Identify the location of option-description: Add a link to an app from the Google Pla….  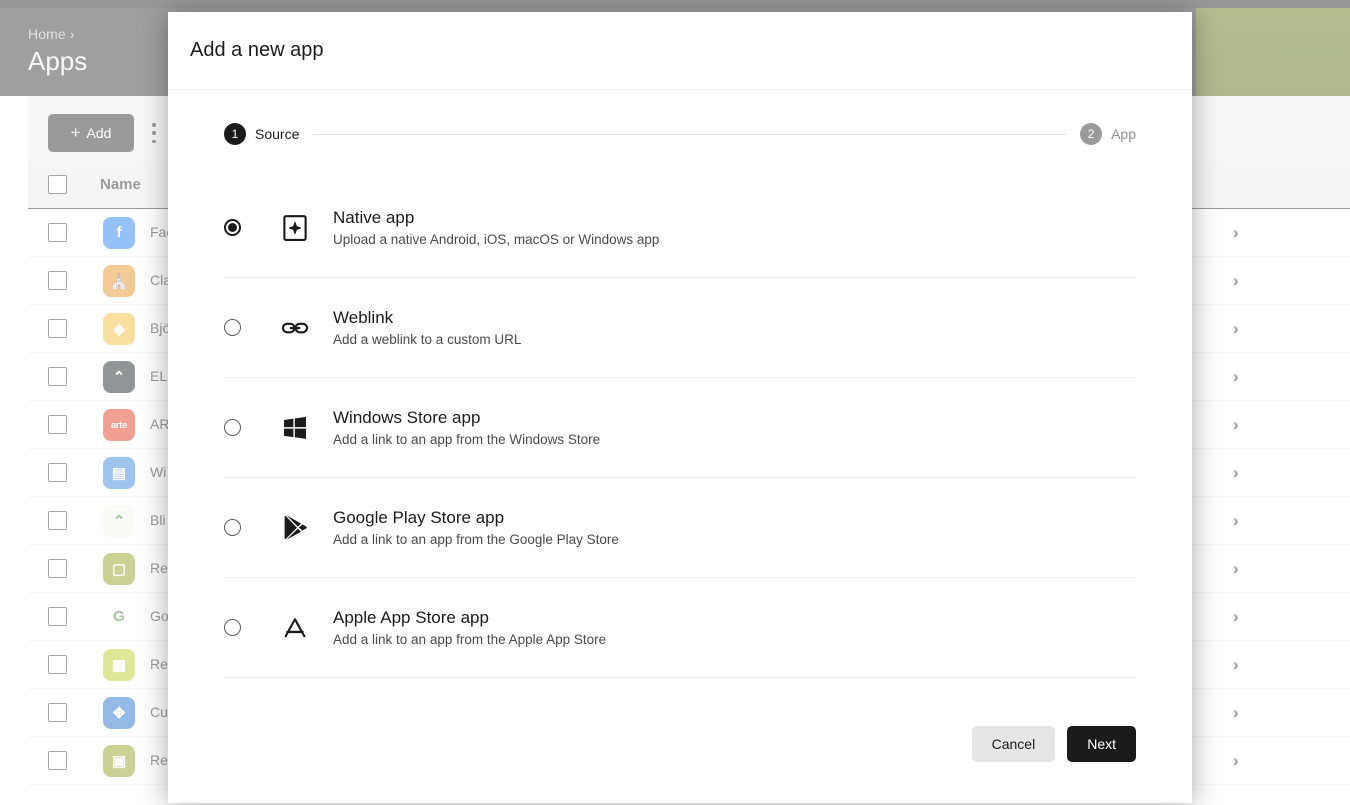
(476, 539).